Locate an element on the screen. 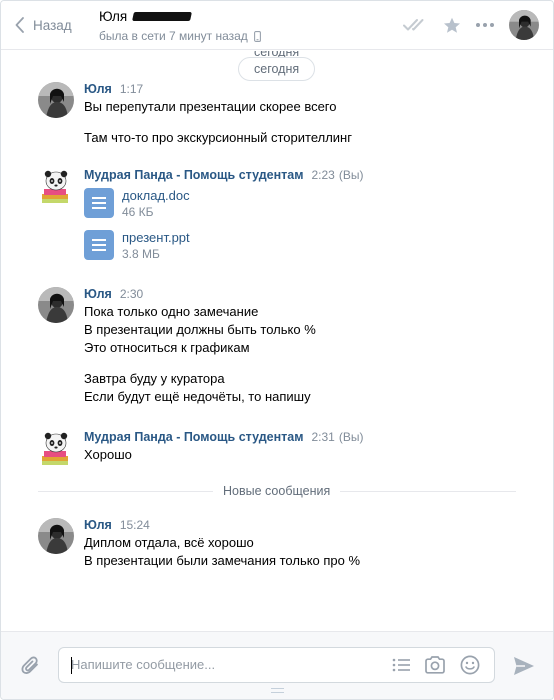 The height and width of the screenshot is (700, 554). double-check-icon is located at coordinates (413, 25).